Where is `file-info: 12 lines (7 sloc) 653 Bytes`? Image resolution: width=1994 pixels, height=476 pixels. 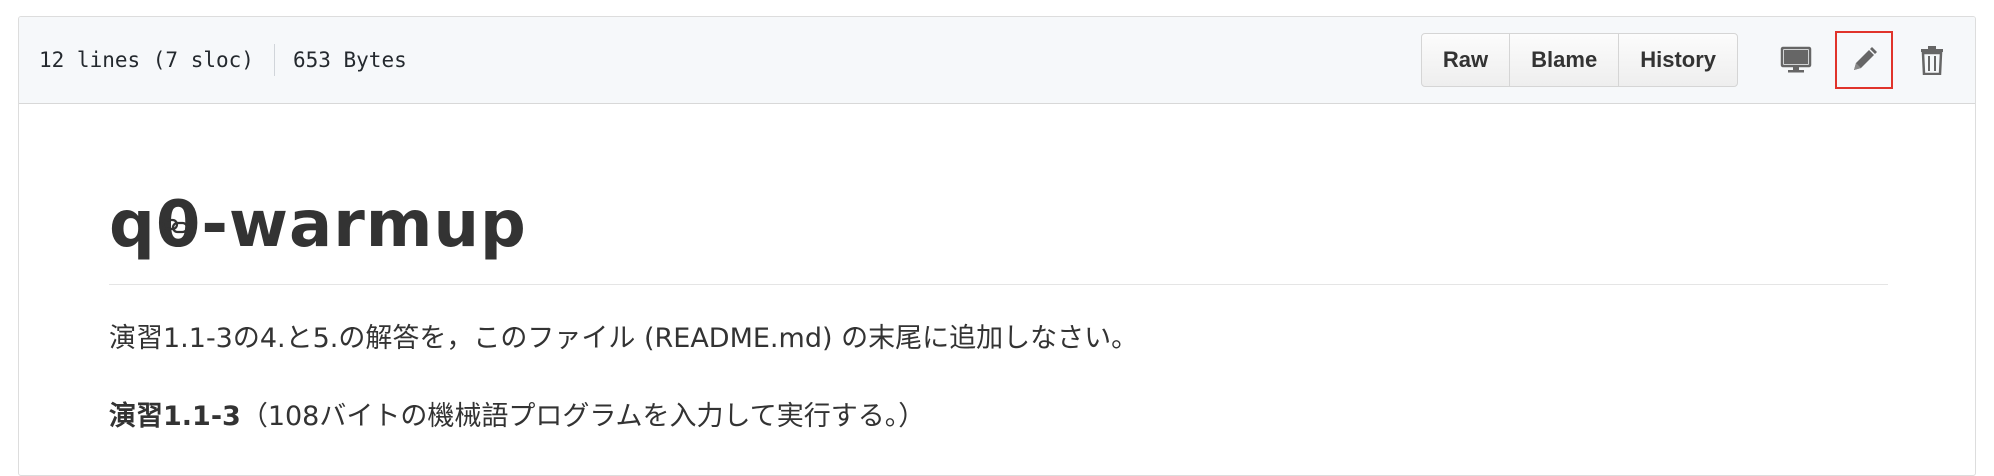 file-info: 12 lines (7 sloc) 653 Bytes is located at coordinates (223, 60).